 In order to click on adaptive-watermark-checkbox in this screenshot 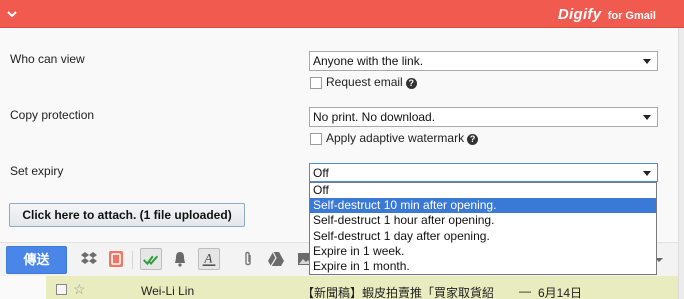, I will do `click(316, 139)`.